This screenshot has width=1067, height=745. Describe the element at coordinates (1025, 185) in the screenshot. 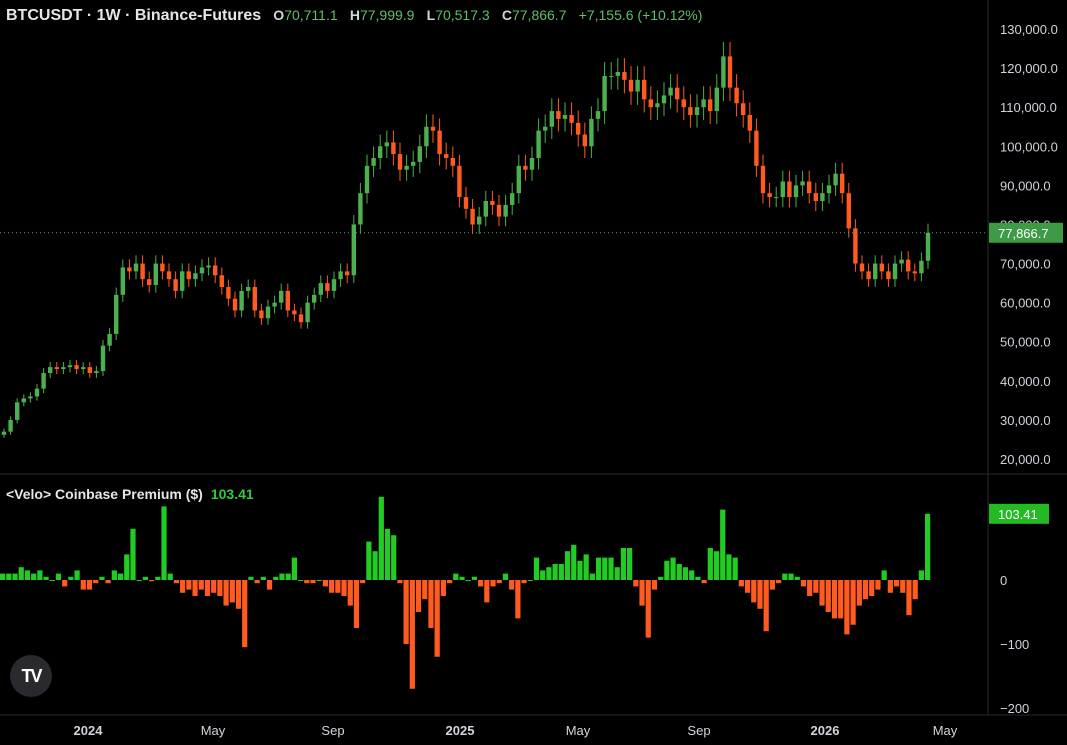

I see `price-tick-label: 90,000.0` at that location.